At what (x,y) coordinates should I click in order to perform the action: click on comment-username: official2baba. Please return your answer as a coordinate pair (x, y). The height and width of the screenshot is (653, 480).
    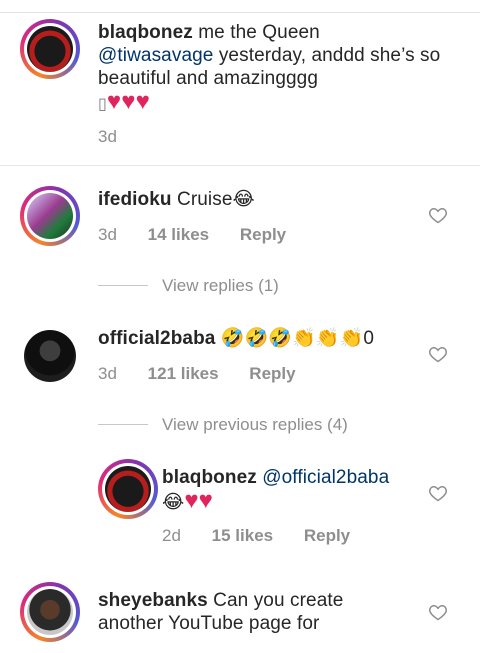
    Looking at the image, I should click on (156, 338).